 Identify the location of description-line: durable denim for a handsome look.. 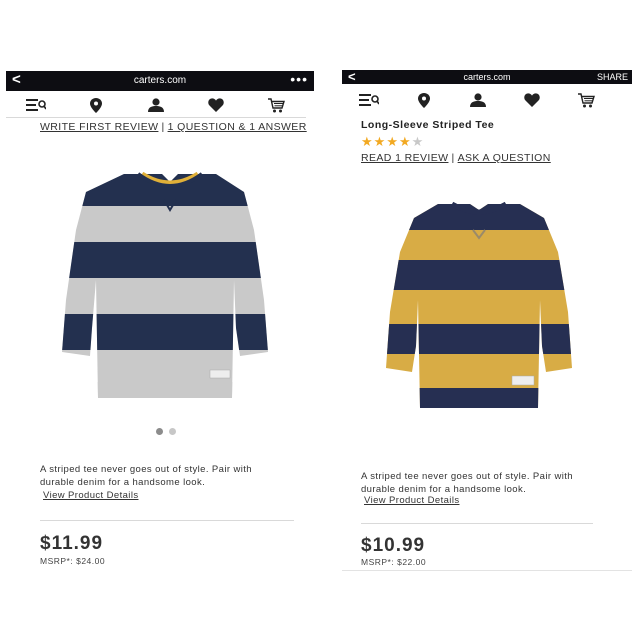
(123, 482).